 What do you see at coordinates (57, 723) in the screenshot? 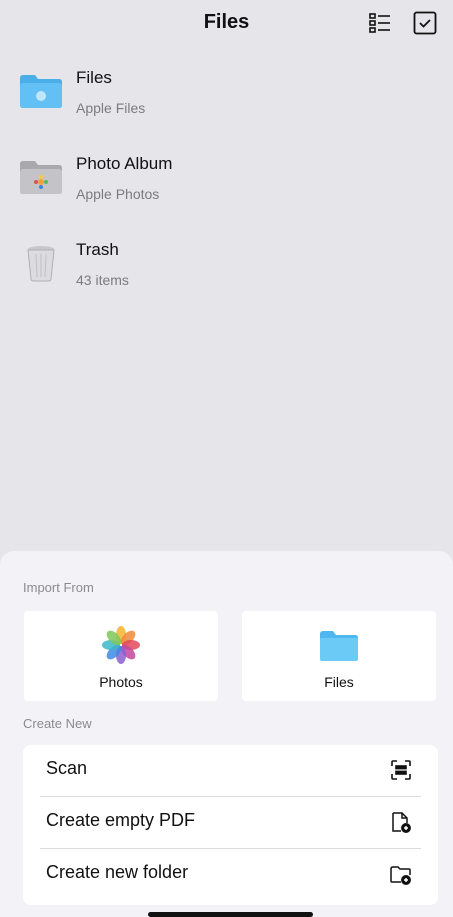
I see `create-section-label: Create New` at bounding box center [57, 723].